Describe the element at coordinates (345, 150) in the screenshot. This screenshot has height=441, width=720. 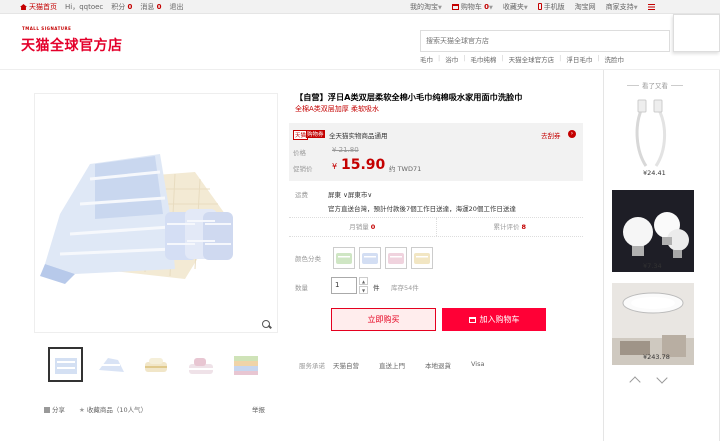
I see `original-price: ¥ 21.80` at that location.